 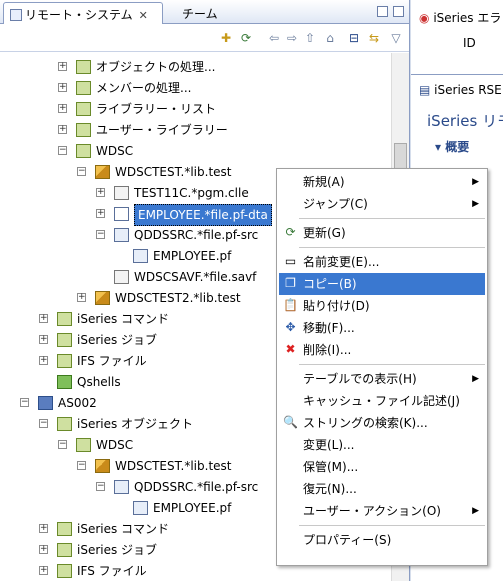 I want to click on tab-label: iSeries エラ, so click(x=467, y=18).